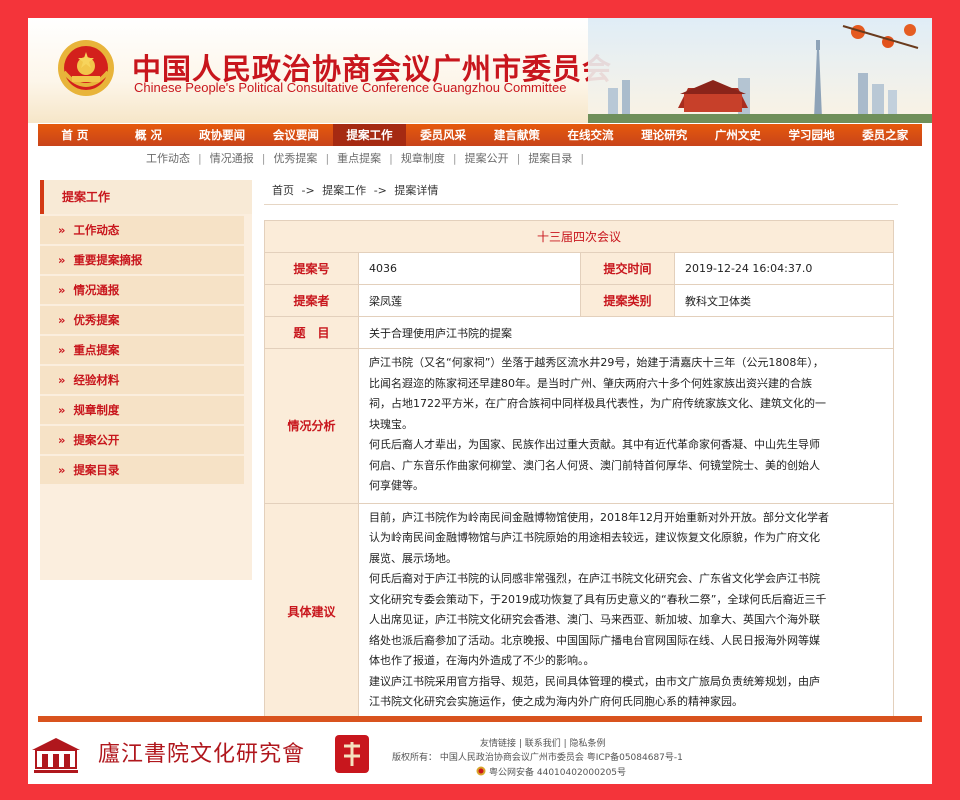  What do you see at coordinates (517, 135) in the screenshot?
I see `nav-suggestions: 建言献策` at bounding box center [517, 135].